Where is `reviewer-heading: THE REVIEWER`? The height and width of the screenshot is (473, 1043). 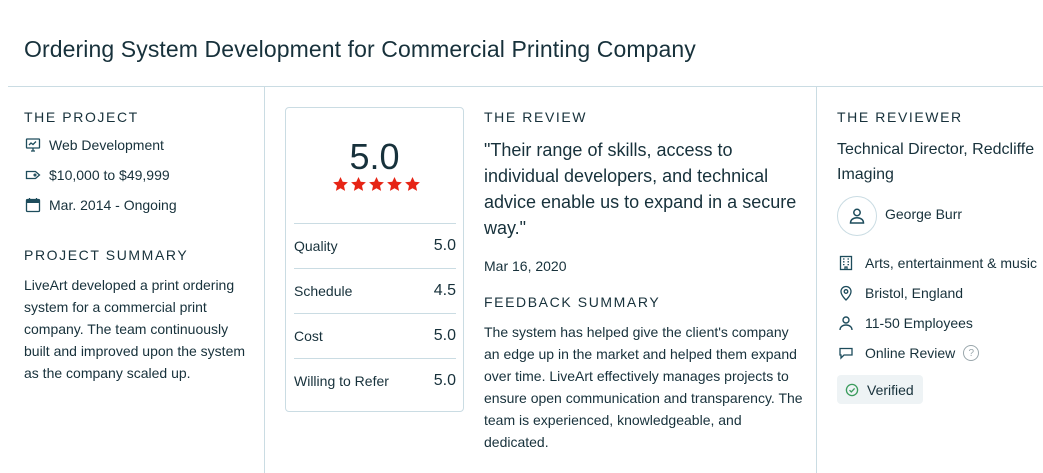
reviewer-heading: THE REVIEWER is located at coordinates (900, 117).